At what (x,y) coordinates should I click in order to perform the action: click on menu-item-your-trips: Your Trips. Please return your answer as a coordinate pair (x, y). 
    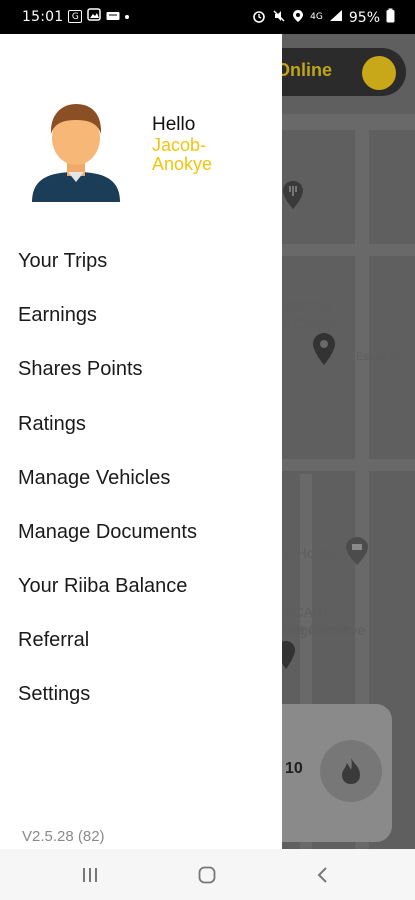
    Looking at the image, I should click on (62, 261).